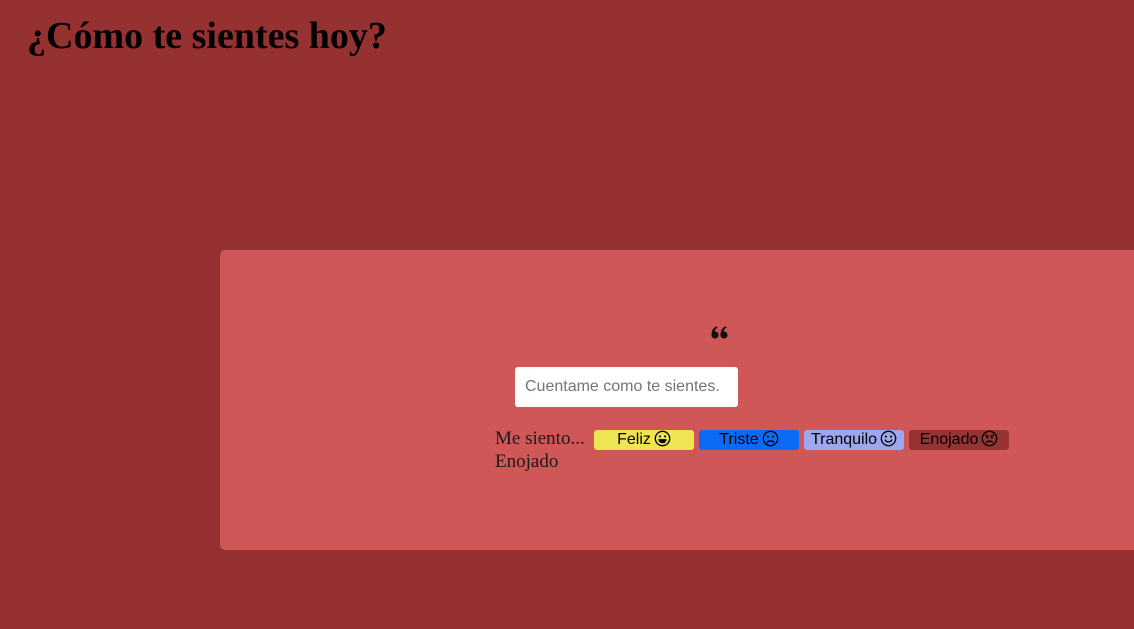 Image resolution: width=1134 pixels, height=629 pixels. I want to click on mood-button-label: Enojado, so click(949, 439).